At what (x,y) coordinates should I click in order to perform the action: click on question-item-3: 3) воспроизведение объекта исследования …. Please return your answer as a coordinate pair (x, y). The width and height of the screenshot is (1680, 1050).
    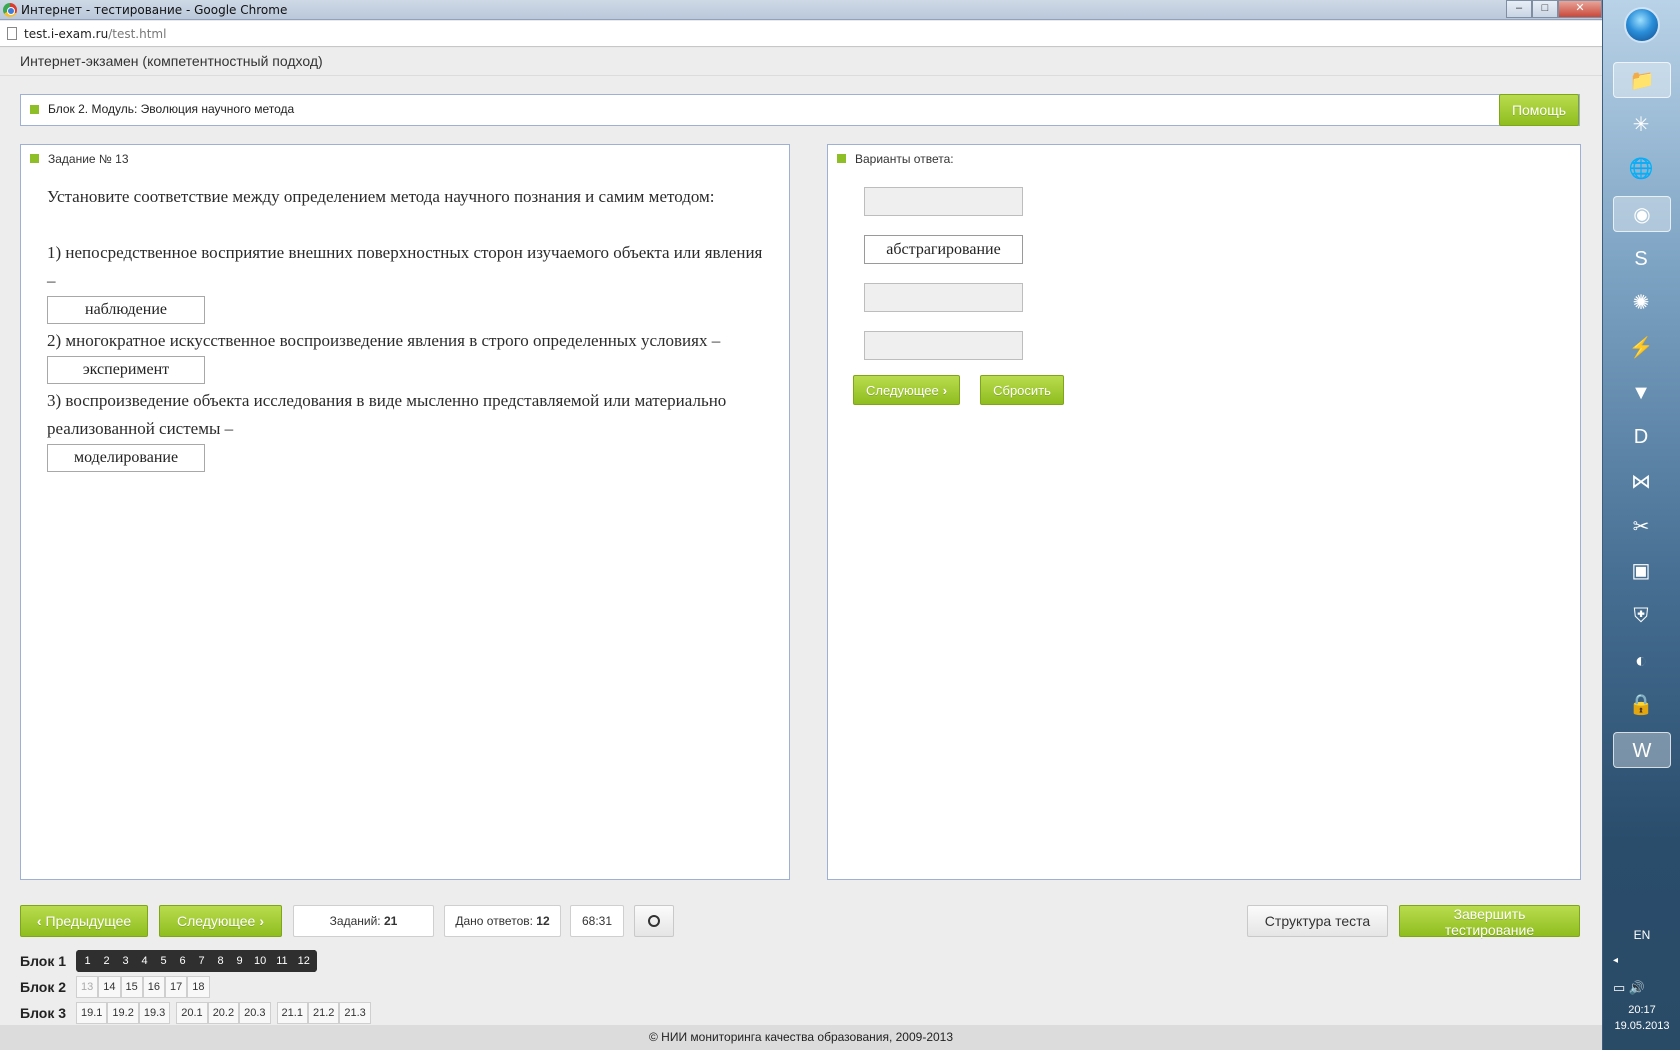
    Looking at the image, I should click on (387, 414).